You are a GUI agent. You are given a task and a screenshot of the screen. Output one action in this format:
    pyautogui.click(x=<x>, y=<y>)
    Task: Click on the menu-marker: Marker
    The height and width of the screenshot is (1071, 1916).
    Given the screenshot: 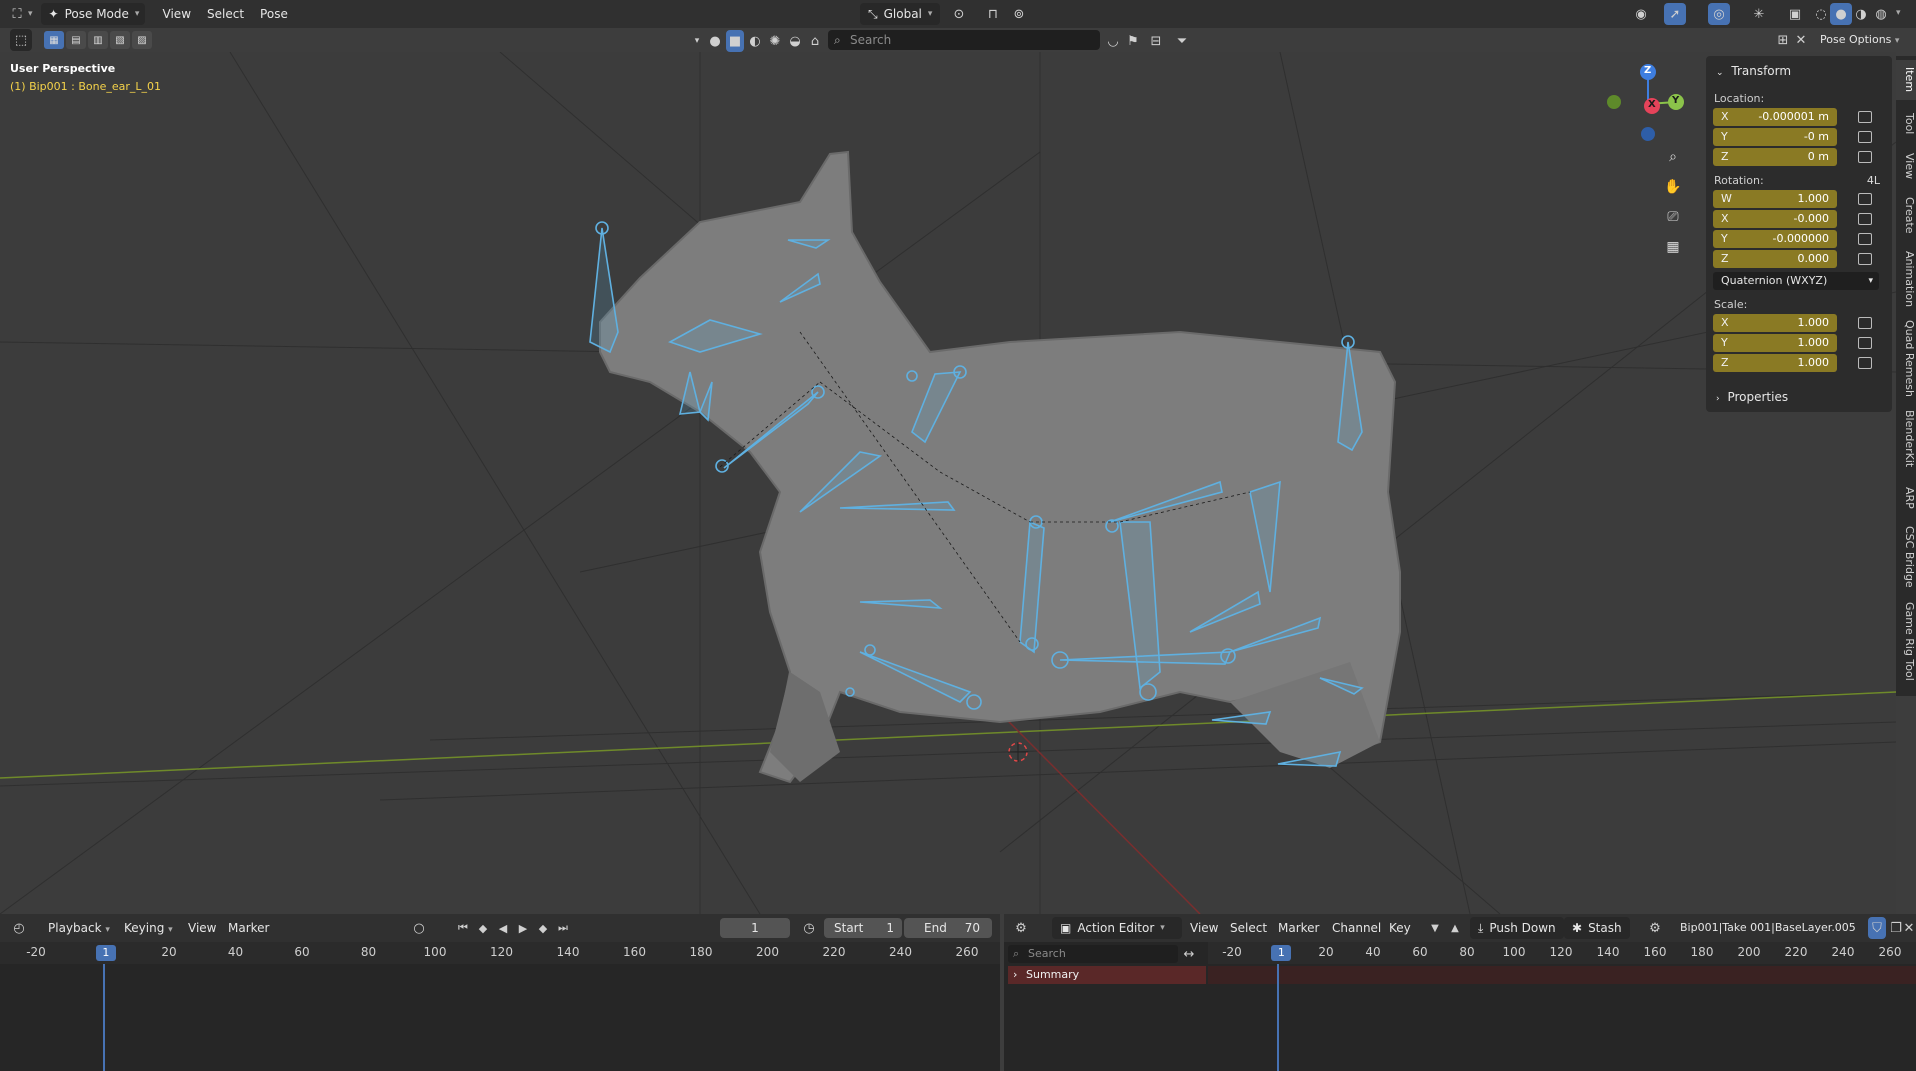 What is the action you would take?
    pyautogui.click(x=1298, y=928)
    